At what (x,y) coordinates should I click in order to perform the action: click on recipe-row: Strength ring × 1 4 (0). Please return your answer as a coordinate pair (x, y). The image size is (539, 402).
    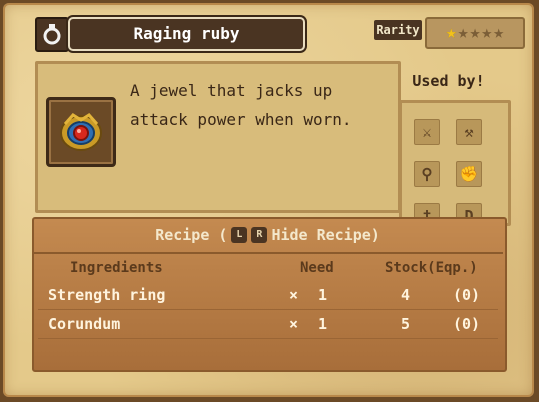
    Looking at the image, I should click on (268, 296).